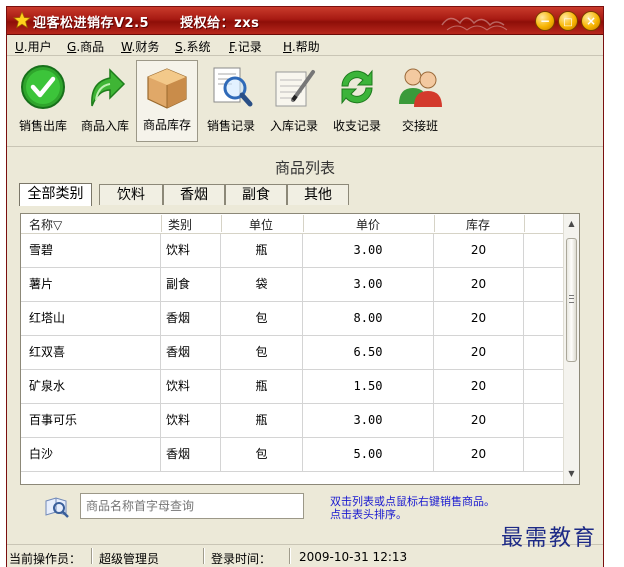 The image size is (624, 567). What do you see at coordinates (256, 194) in the screenshot?
I see `tab-snacks: 副食` at bounding box center [256, 194].